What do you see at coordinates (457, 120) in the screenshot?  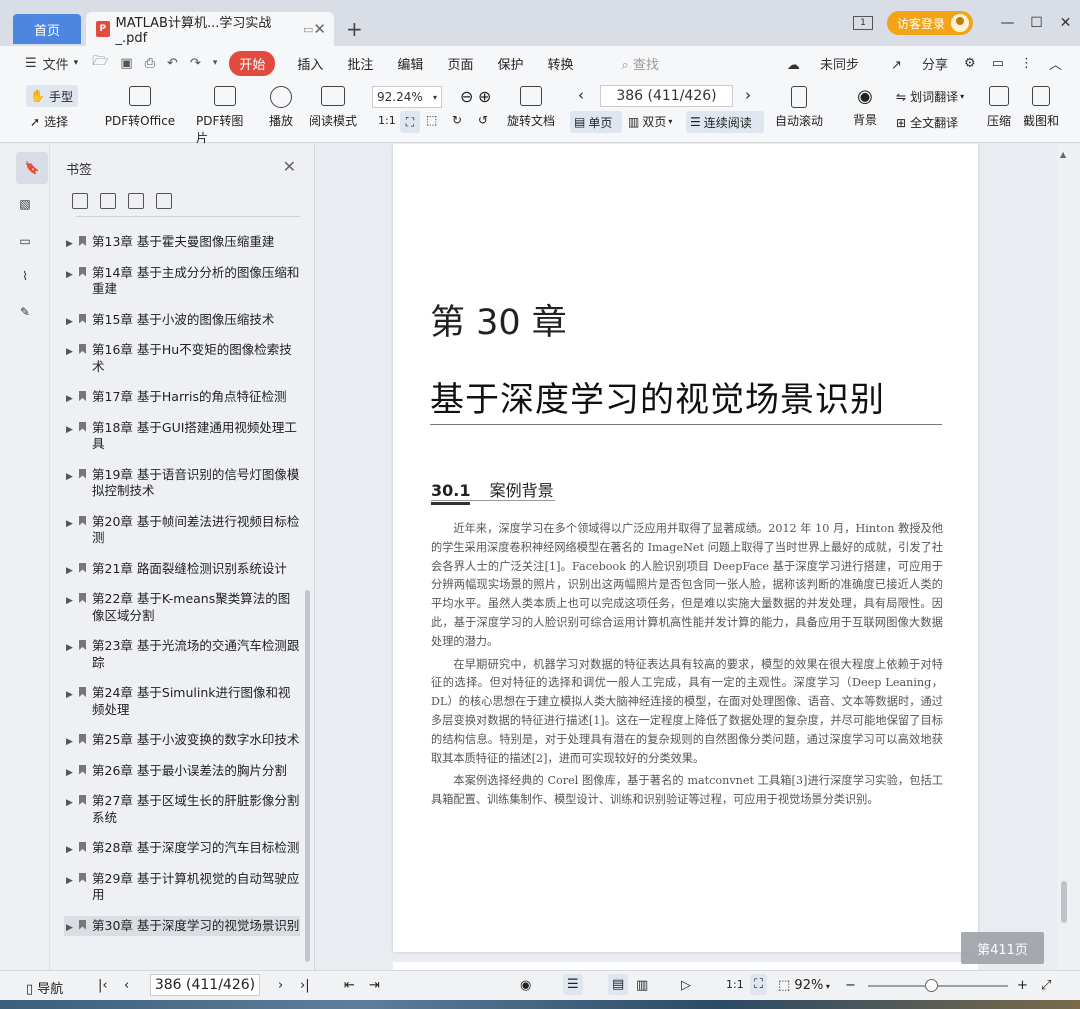 I see `rotate-right-icon: ↻` at bounding box center [457, 120].